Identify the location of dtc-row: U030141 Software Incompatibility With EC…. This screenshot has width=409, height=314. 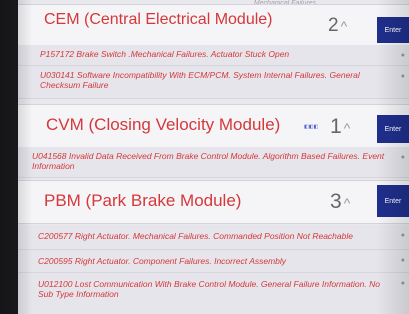
(213, 82).